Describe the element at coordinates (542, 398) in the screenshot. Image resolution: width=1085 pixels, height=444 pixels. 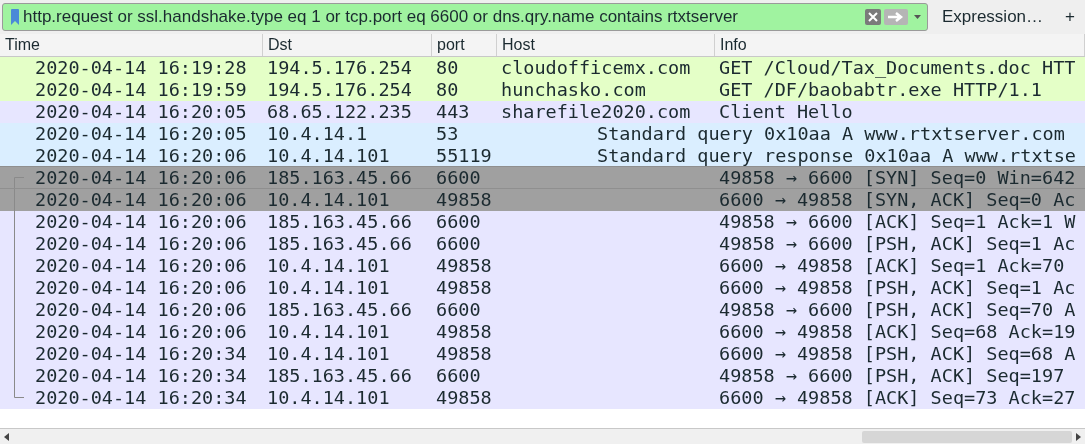
I see `packet-row: 2020-04-14 16:20:34 10.4.14.101 49858 6600 → 49858 [ACK] Seq=73 Ack=27` at that location.